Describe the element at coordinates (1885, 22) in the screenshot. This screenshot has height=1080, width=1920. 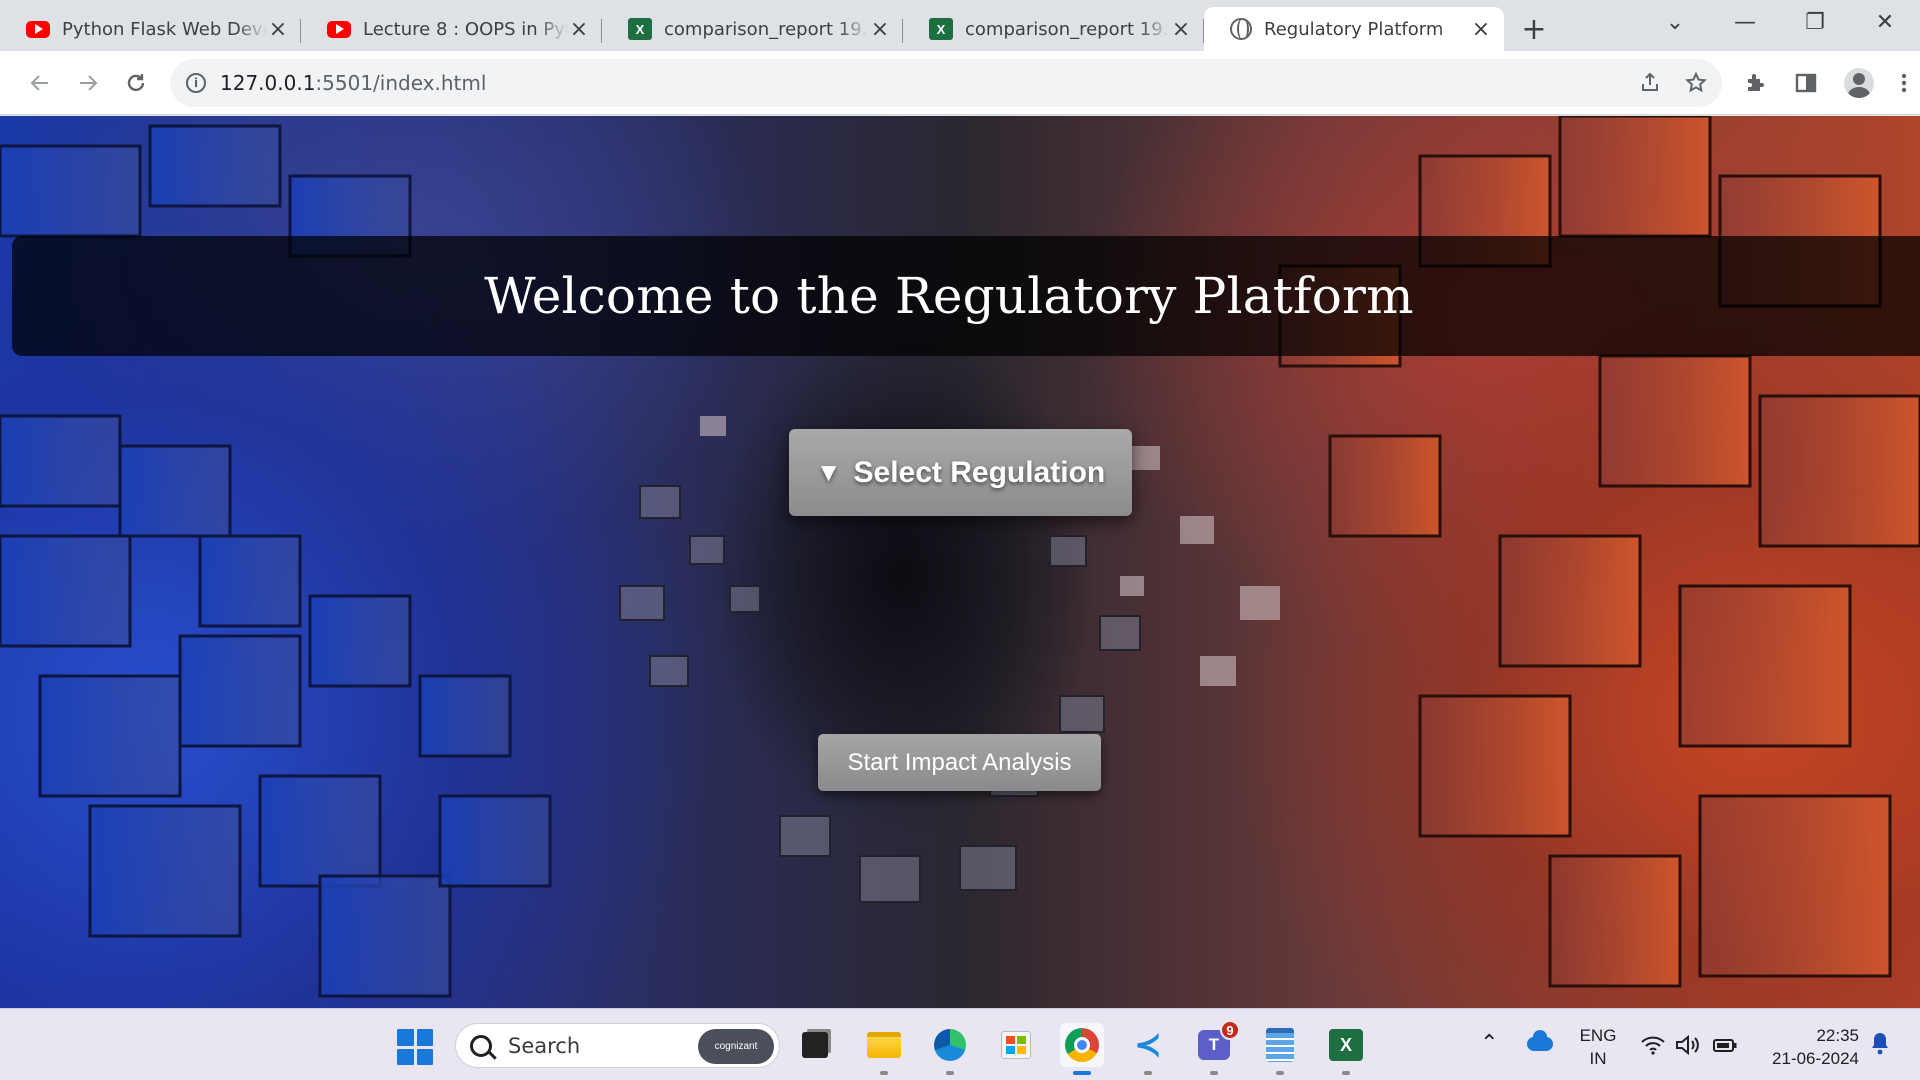
I see `close-window-button: ✕` at that location.